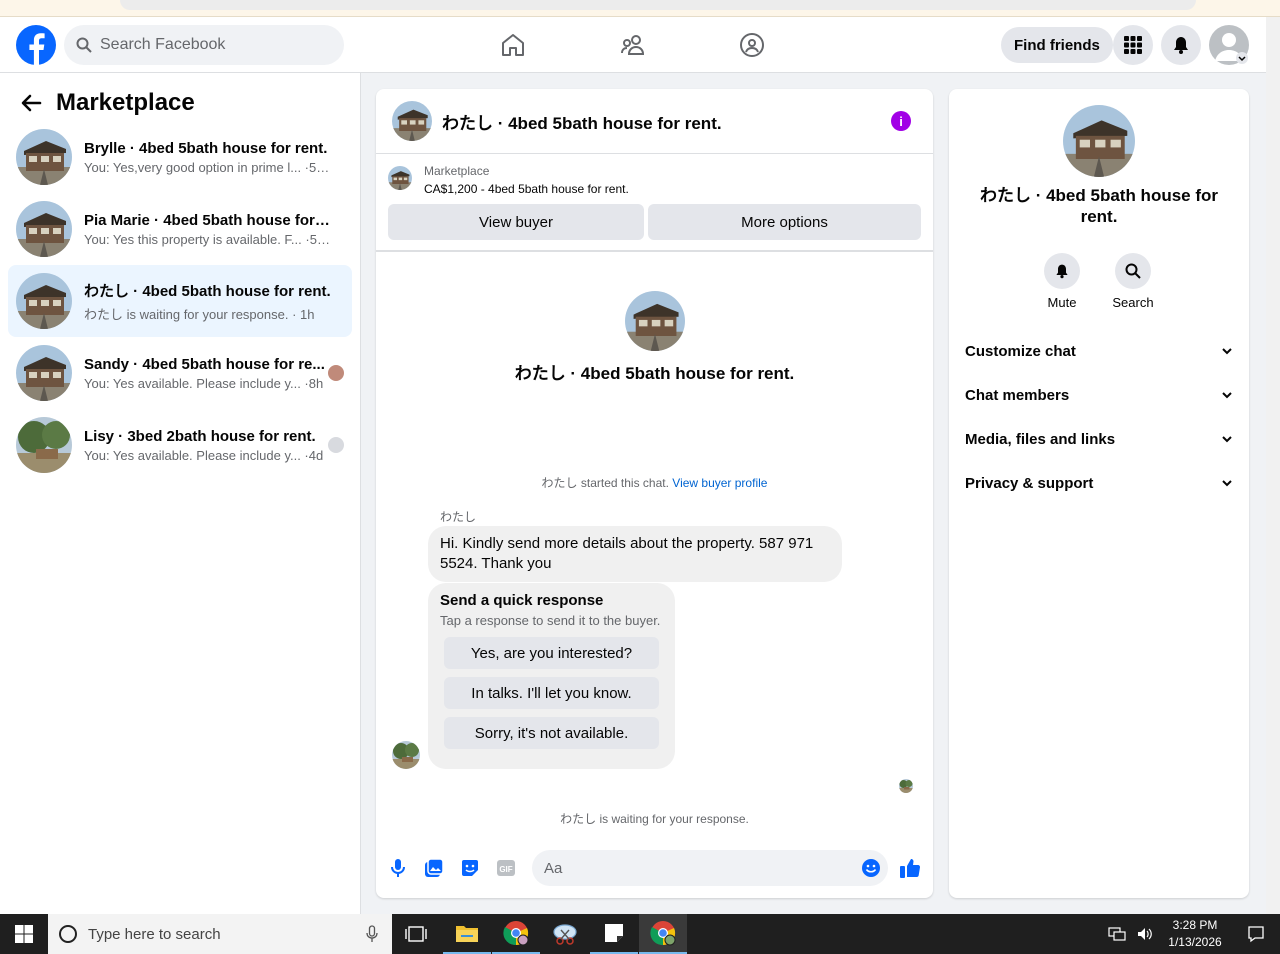 This screenshot has height=954, width=1280. Describe the element at coordinates (24, 934) in the screenshot. I see `windows-start-icon` at that location.